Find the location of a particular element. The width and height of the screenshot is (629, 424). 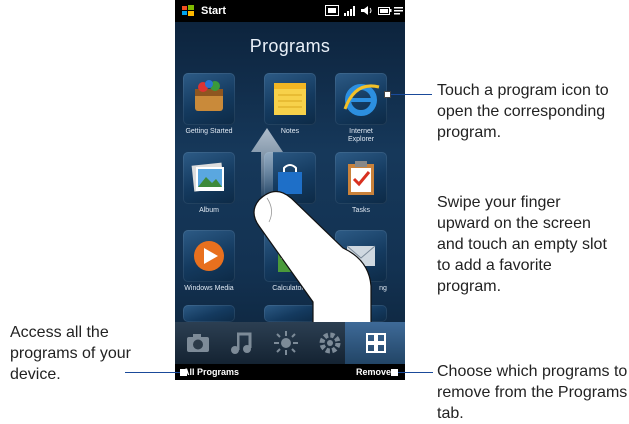

getting-started-label: Getting Started is located at coordinates (209, 131).